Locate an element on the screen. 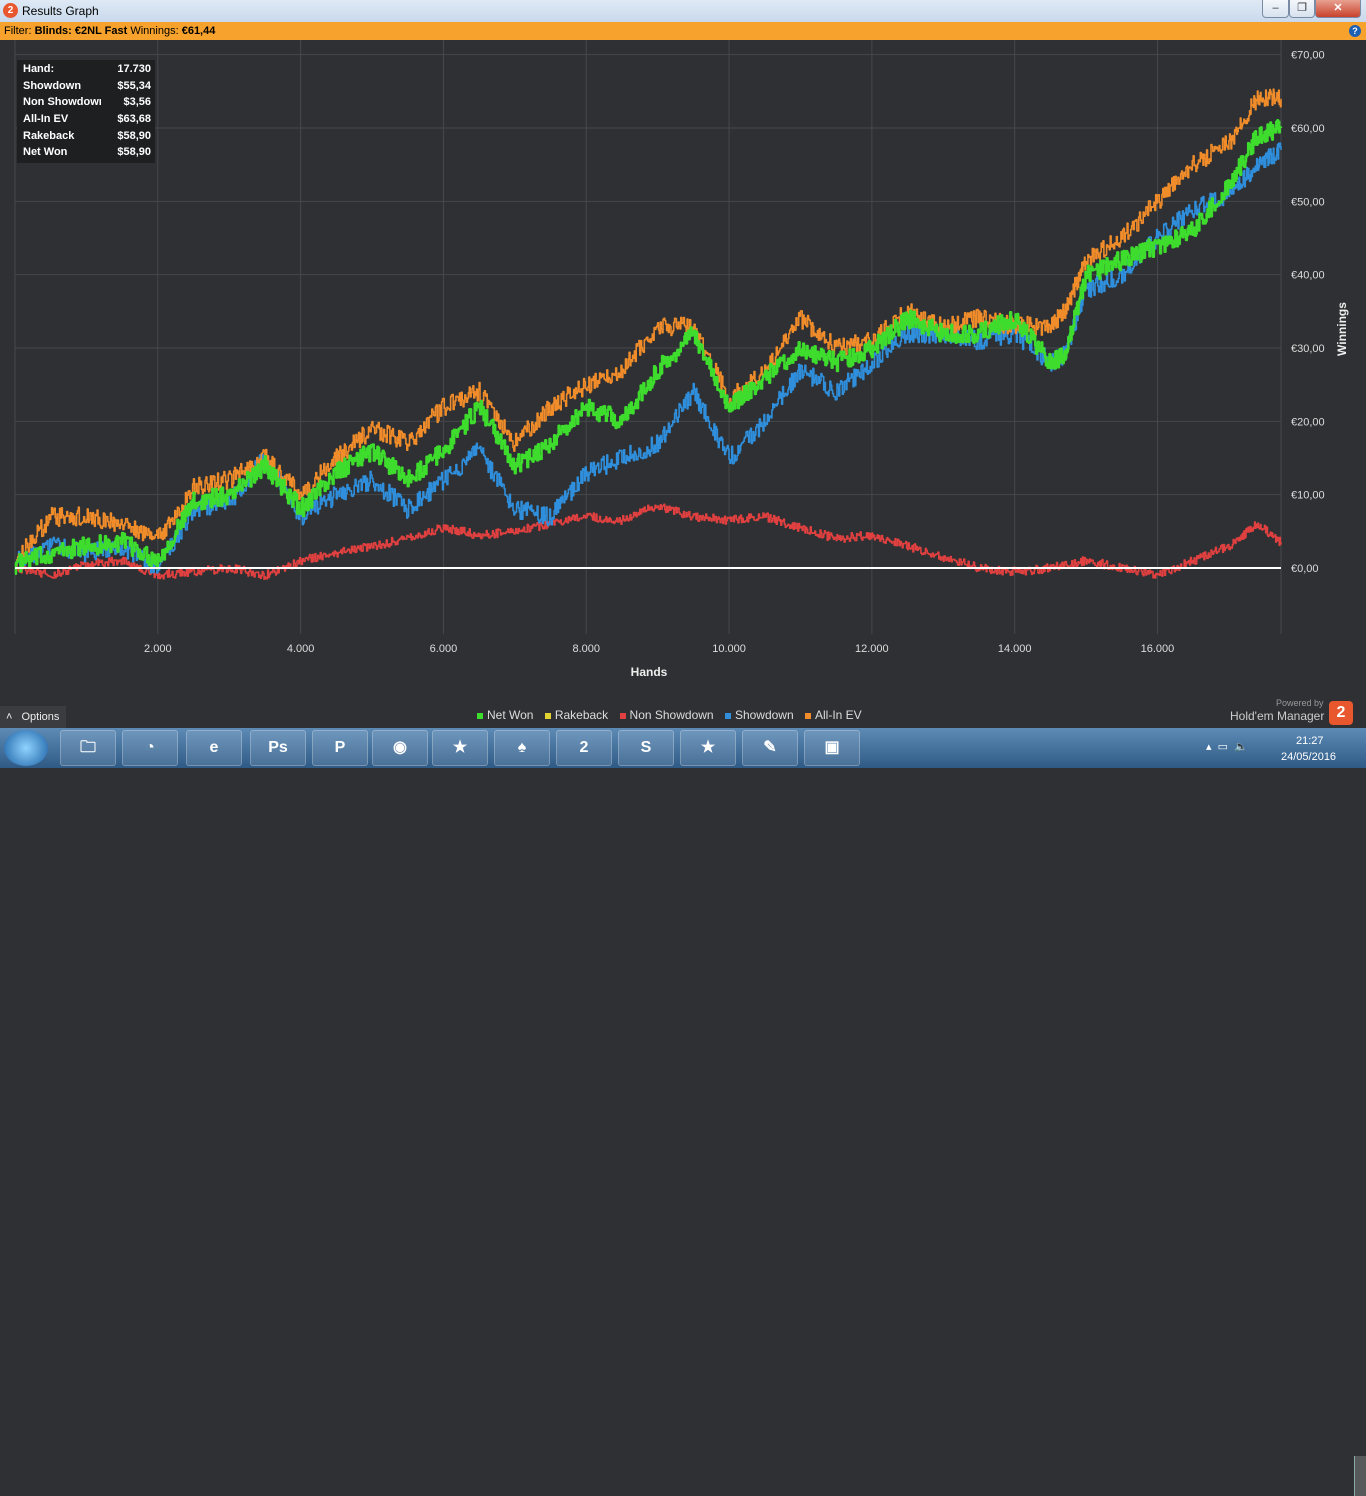 The height and width of the screenshot is (1496, 1366). legend-label: All-In EV is located at coordinates (838, 715).